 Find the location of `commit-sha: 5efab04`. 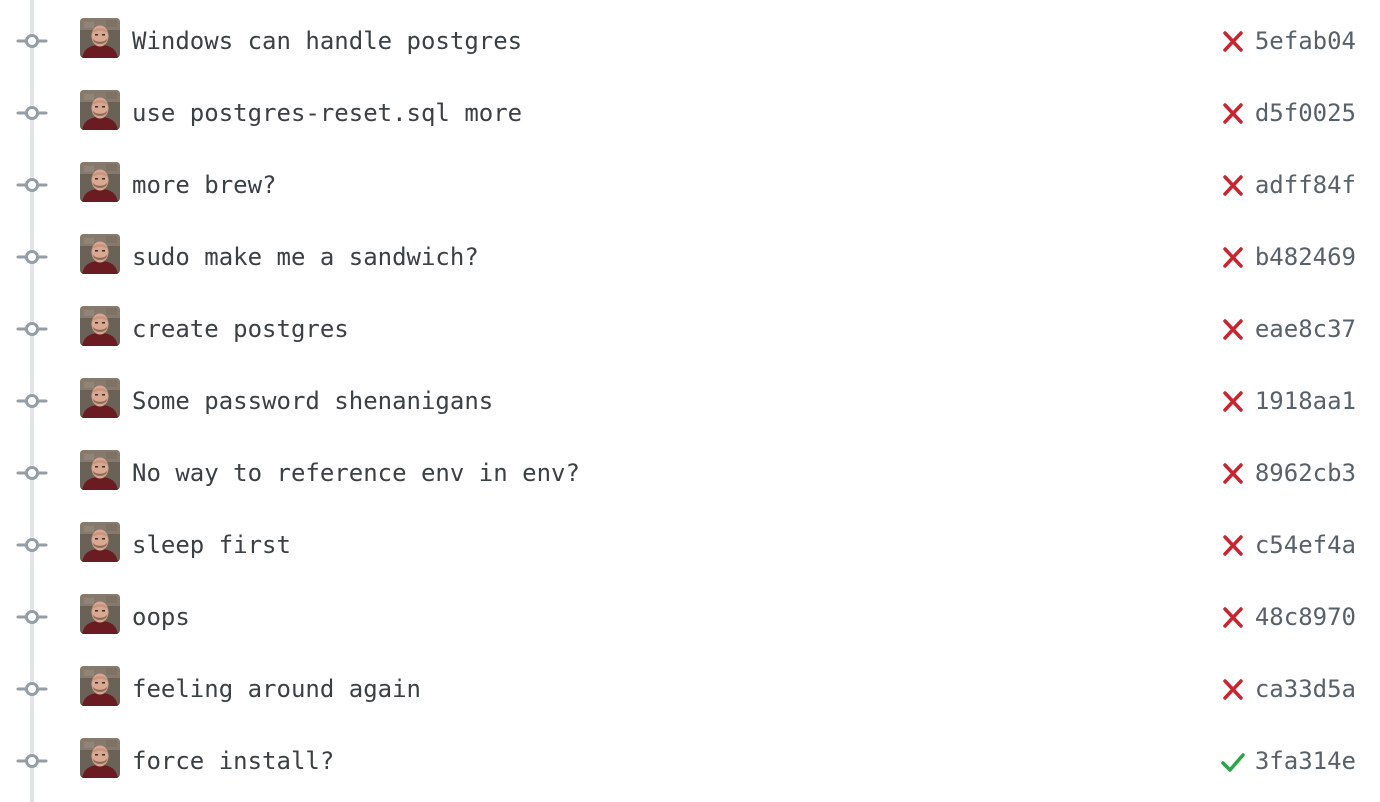

commit-sha: 5efab04 is located at coordinates (1305, 41).